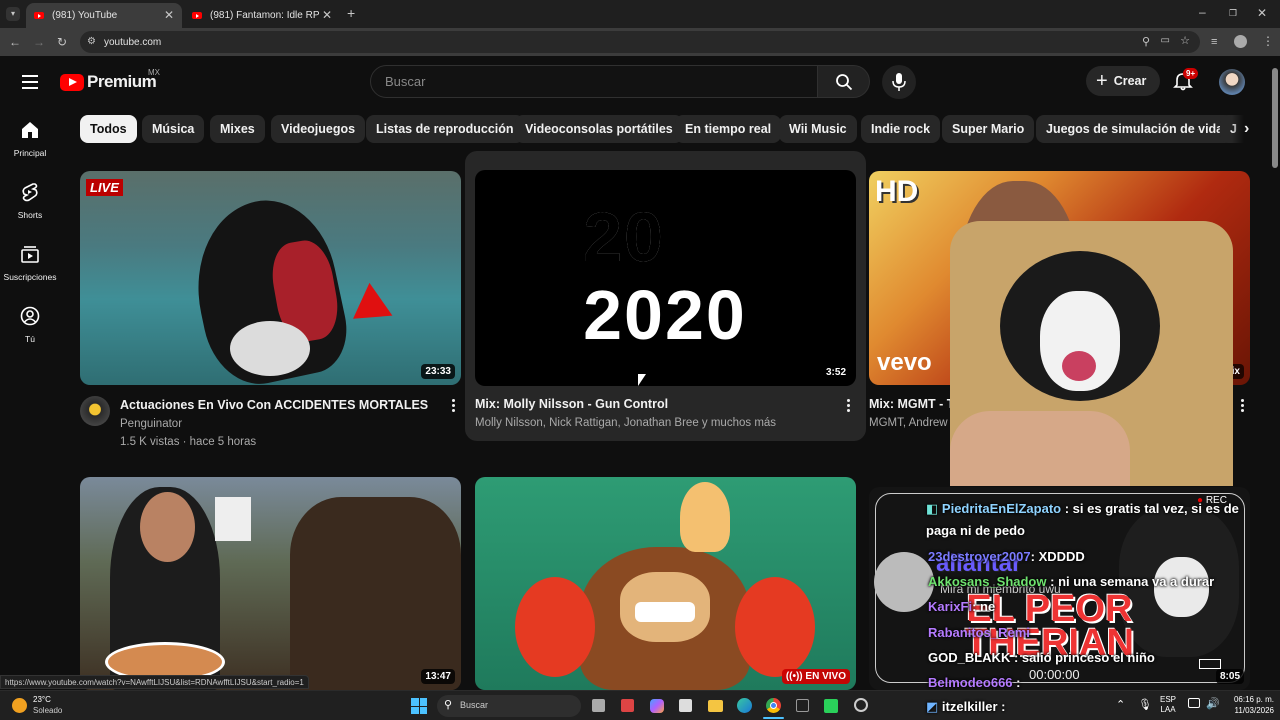  I want to click on browser-menu-icon: ⋮, so click(1268, 41).